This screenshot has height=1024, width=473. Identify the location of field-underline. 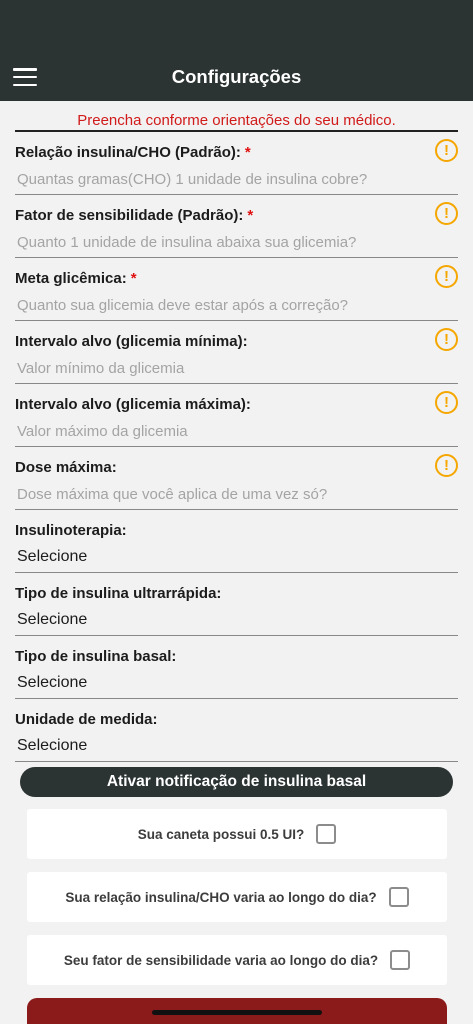
(236, 761).